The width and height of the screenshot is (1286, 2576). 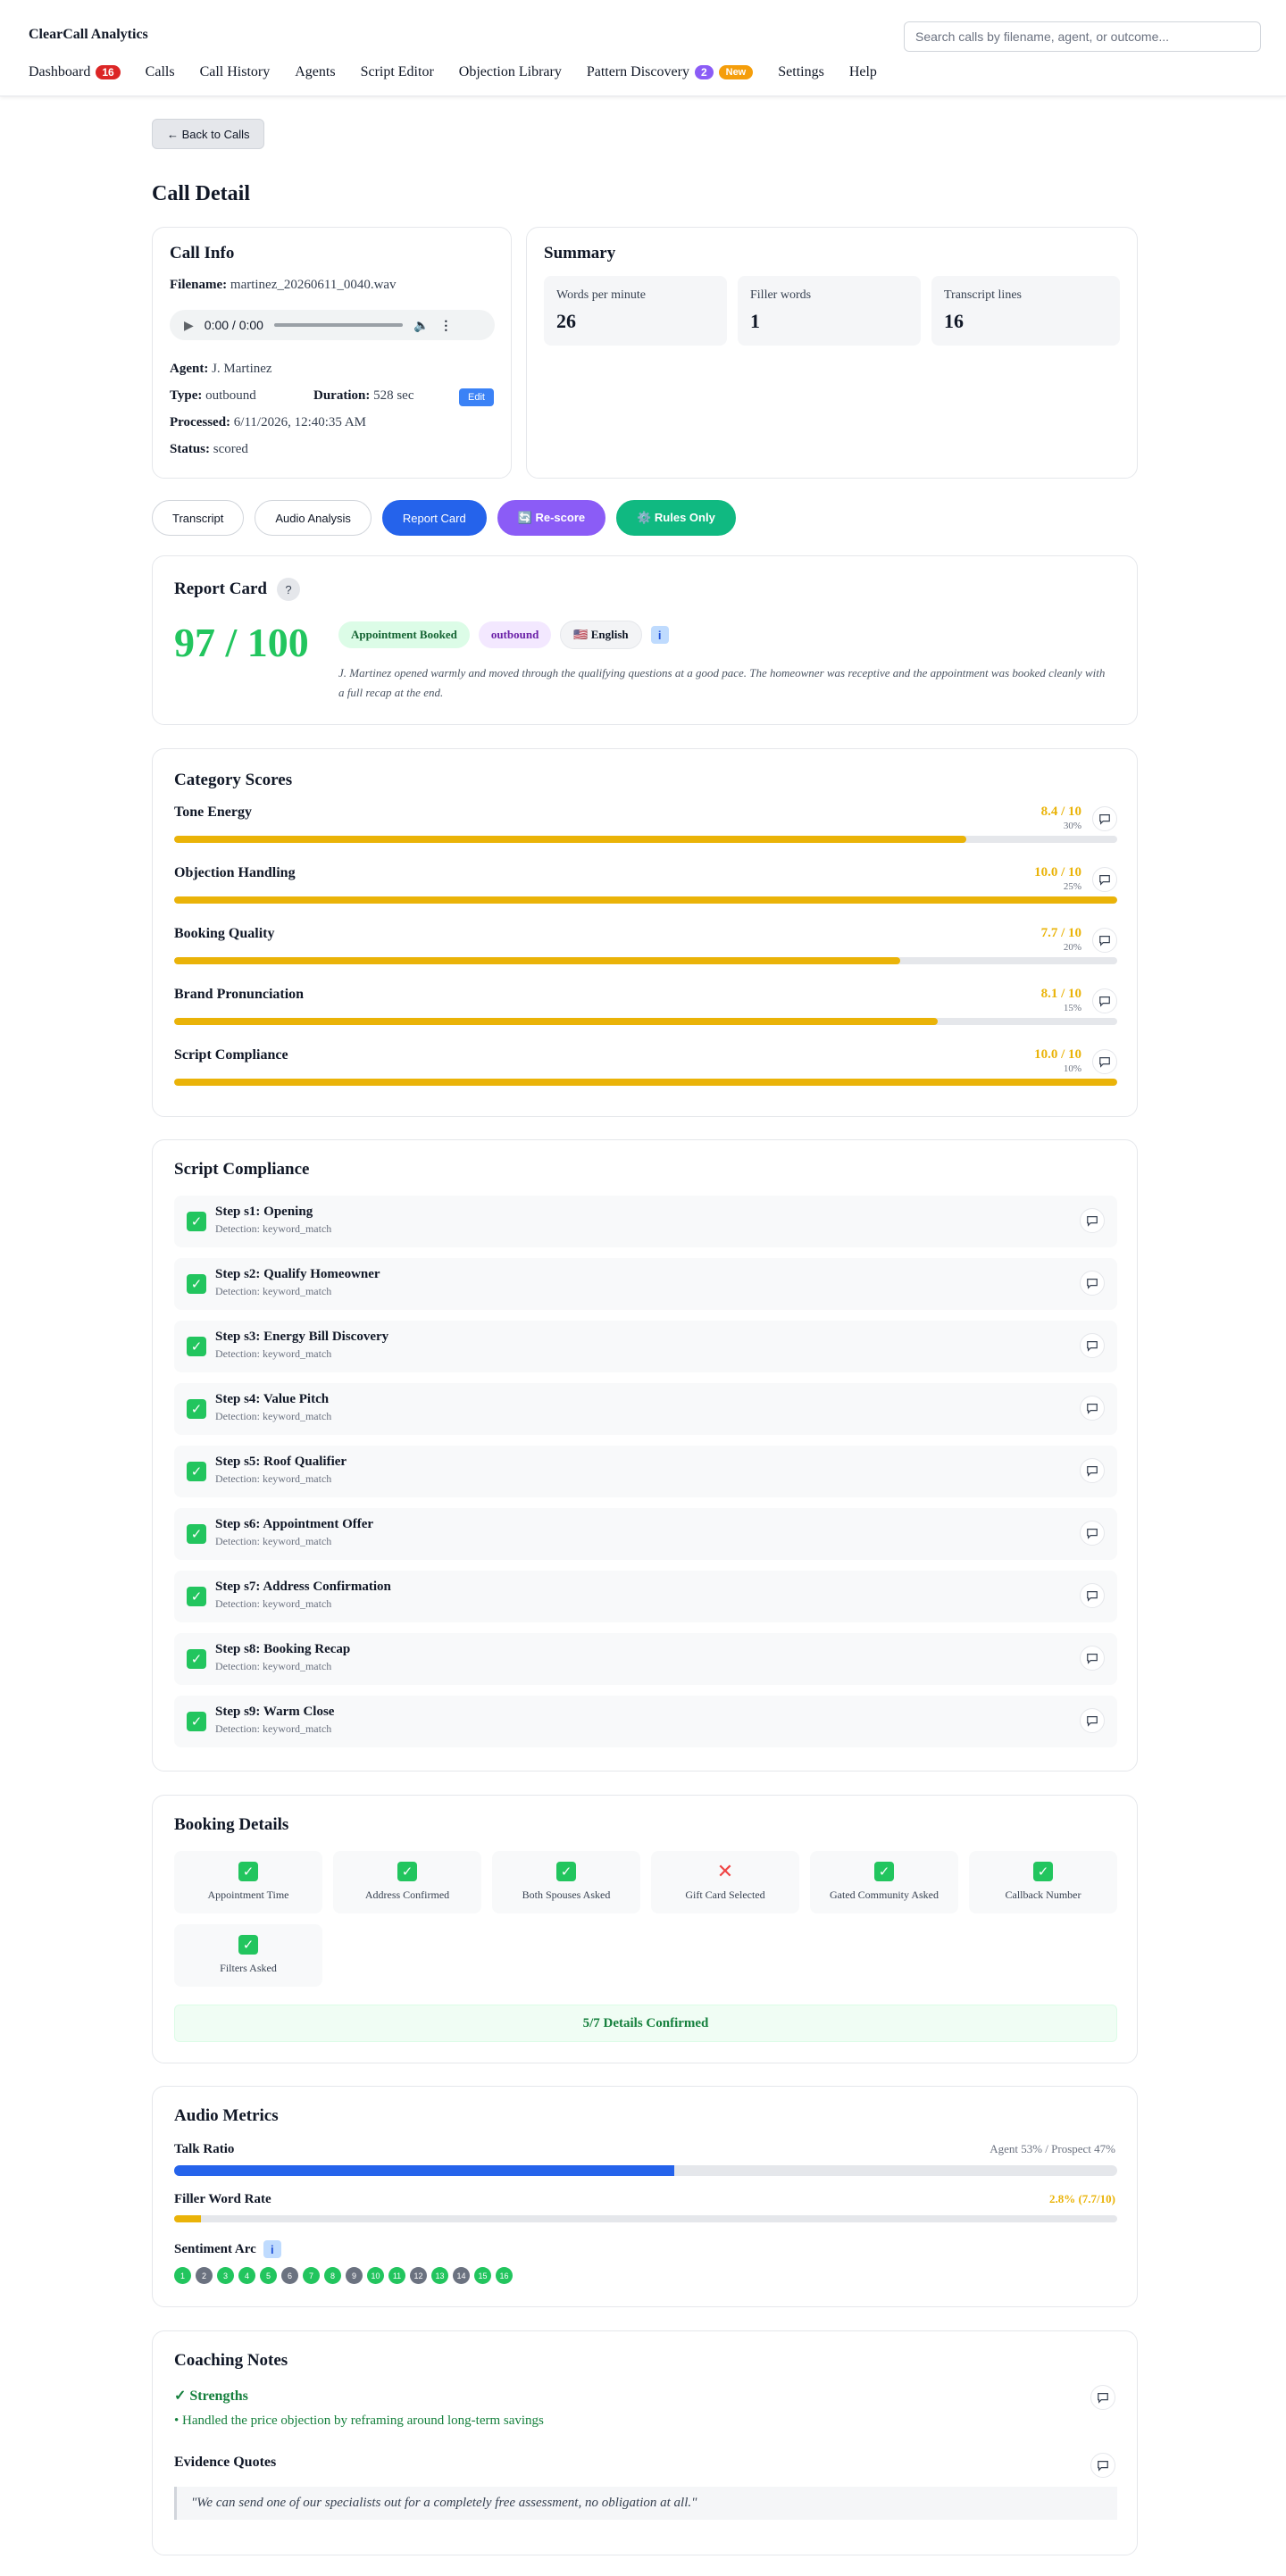 I want to click on audio-player: ▶ 0:00 / 0:00 🔈 ⋮, so click(x=333, y=325).